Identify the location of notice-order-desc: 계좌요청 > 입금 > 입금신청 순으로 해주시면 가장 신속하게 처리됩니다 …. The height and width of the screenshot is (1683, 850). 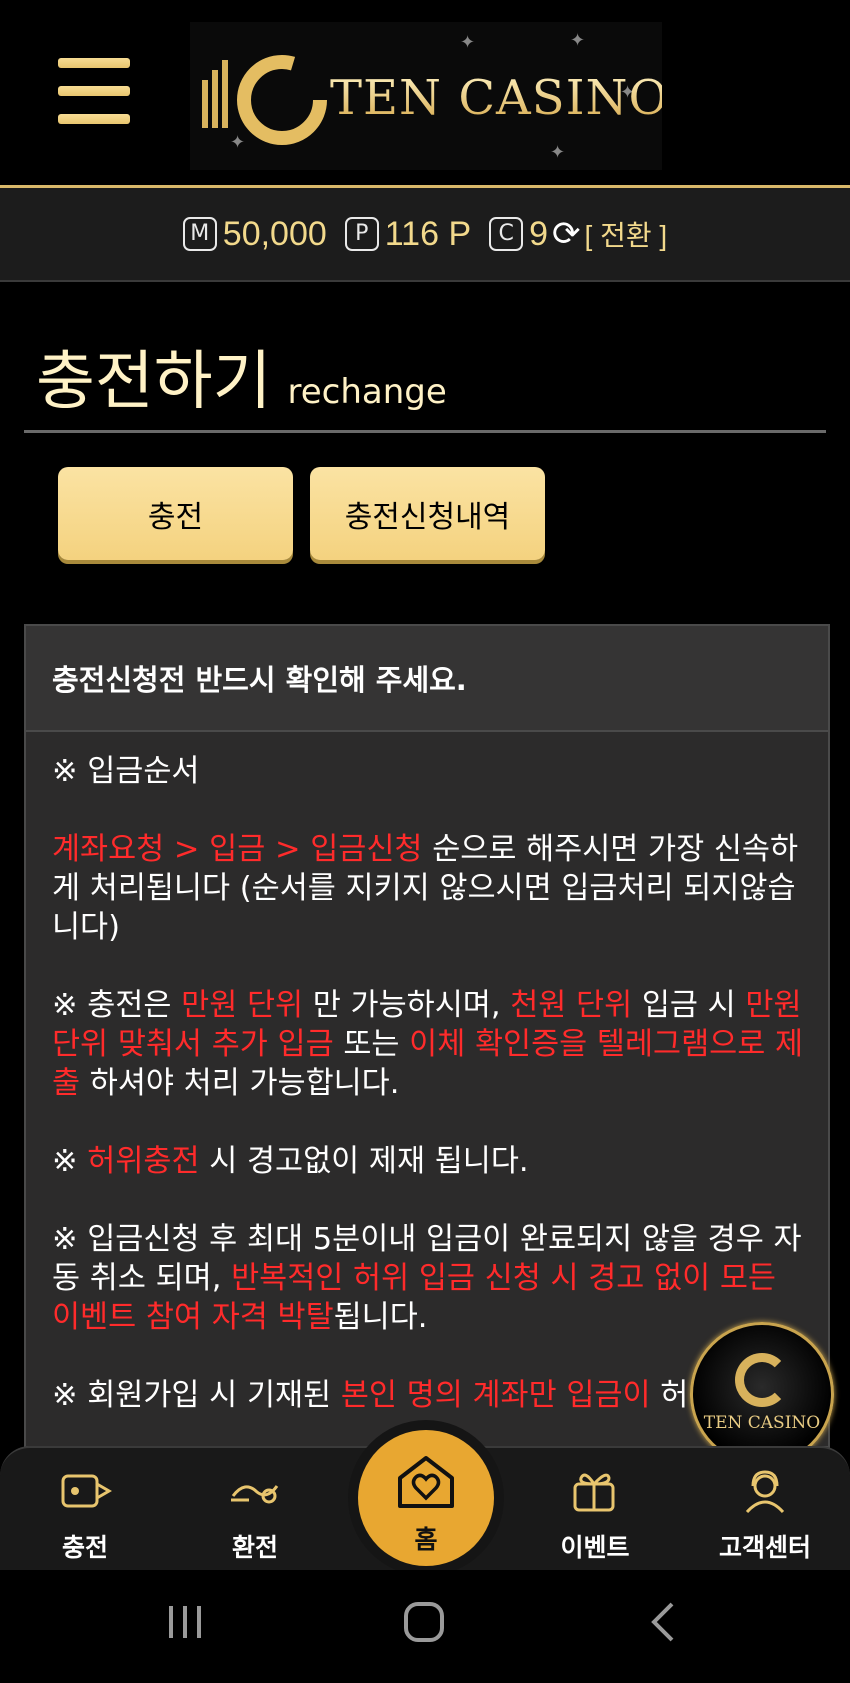
(428, 888).